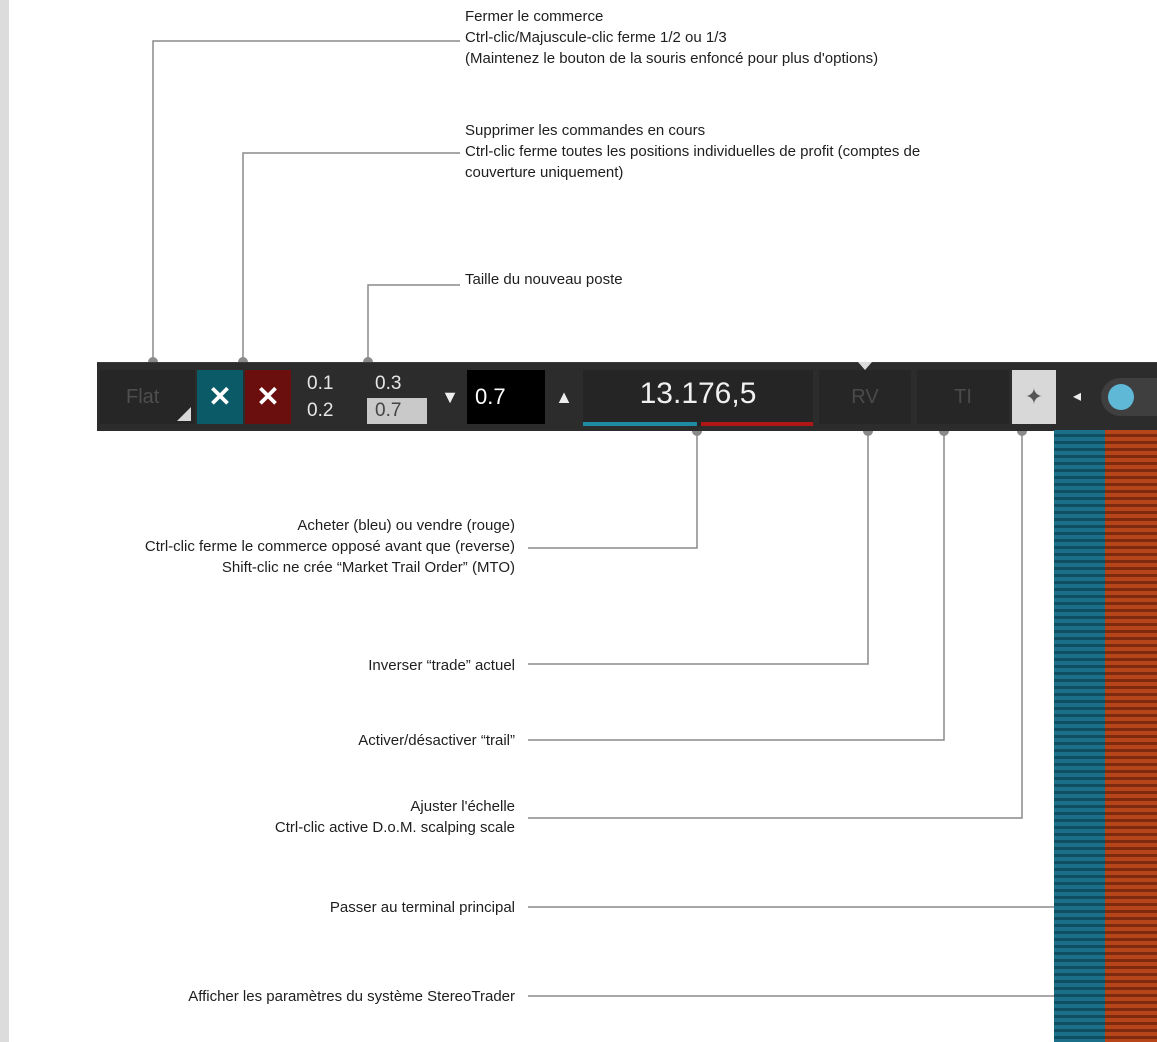  I want to click on cancel-orders-button: ✕, so click(268, 397).